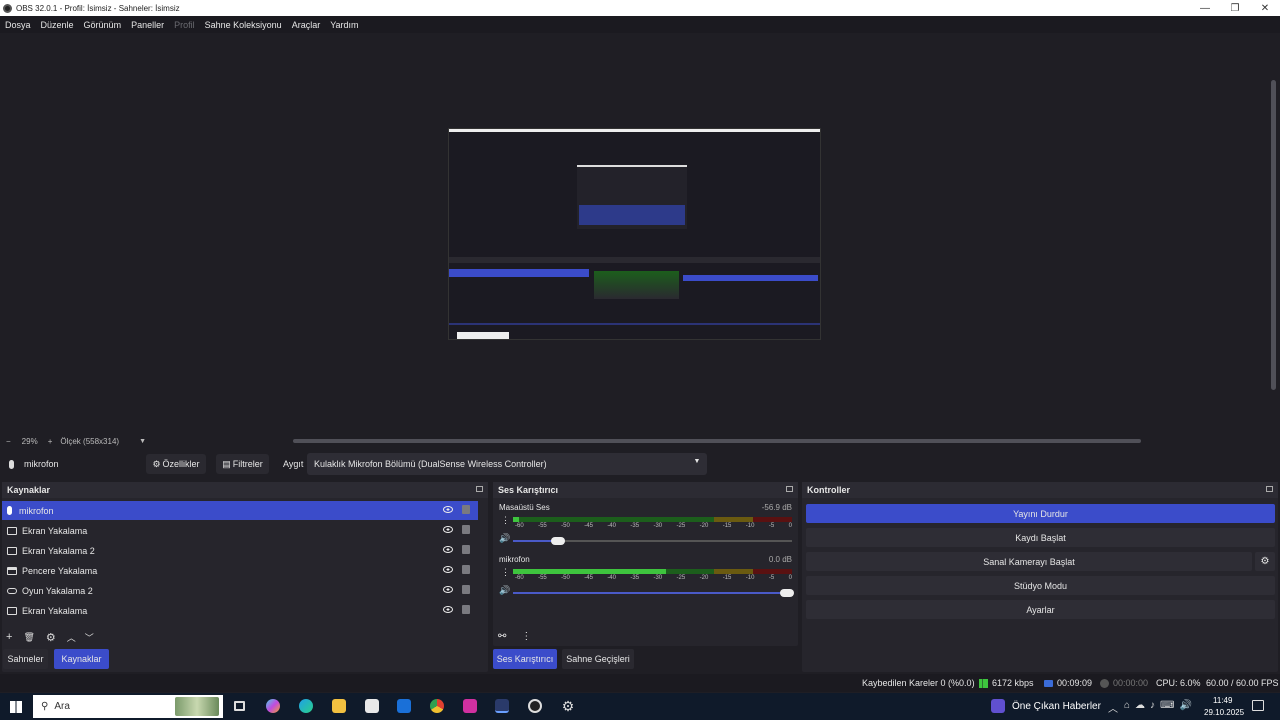  What do you see at coordinates (502, 706) in the screenshot?
I see `obs-window-icon` at bounding box center [502, 706].